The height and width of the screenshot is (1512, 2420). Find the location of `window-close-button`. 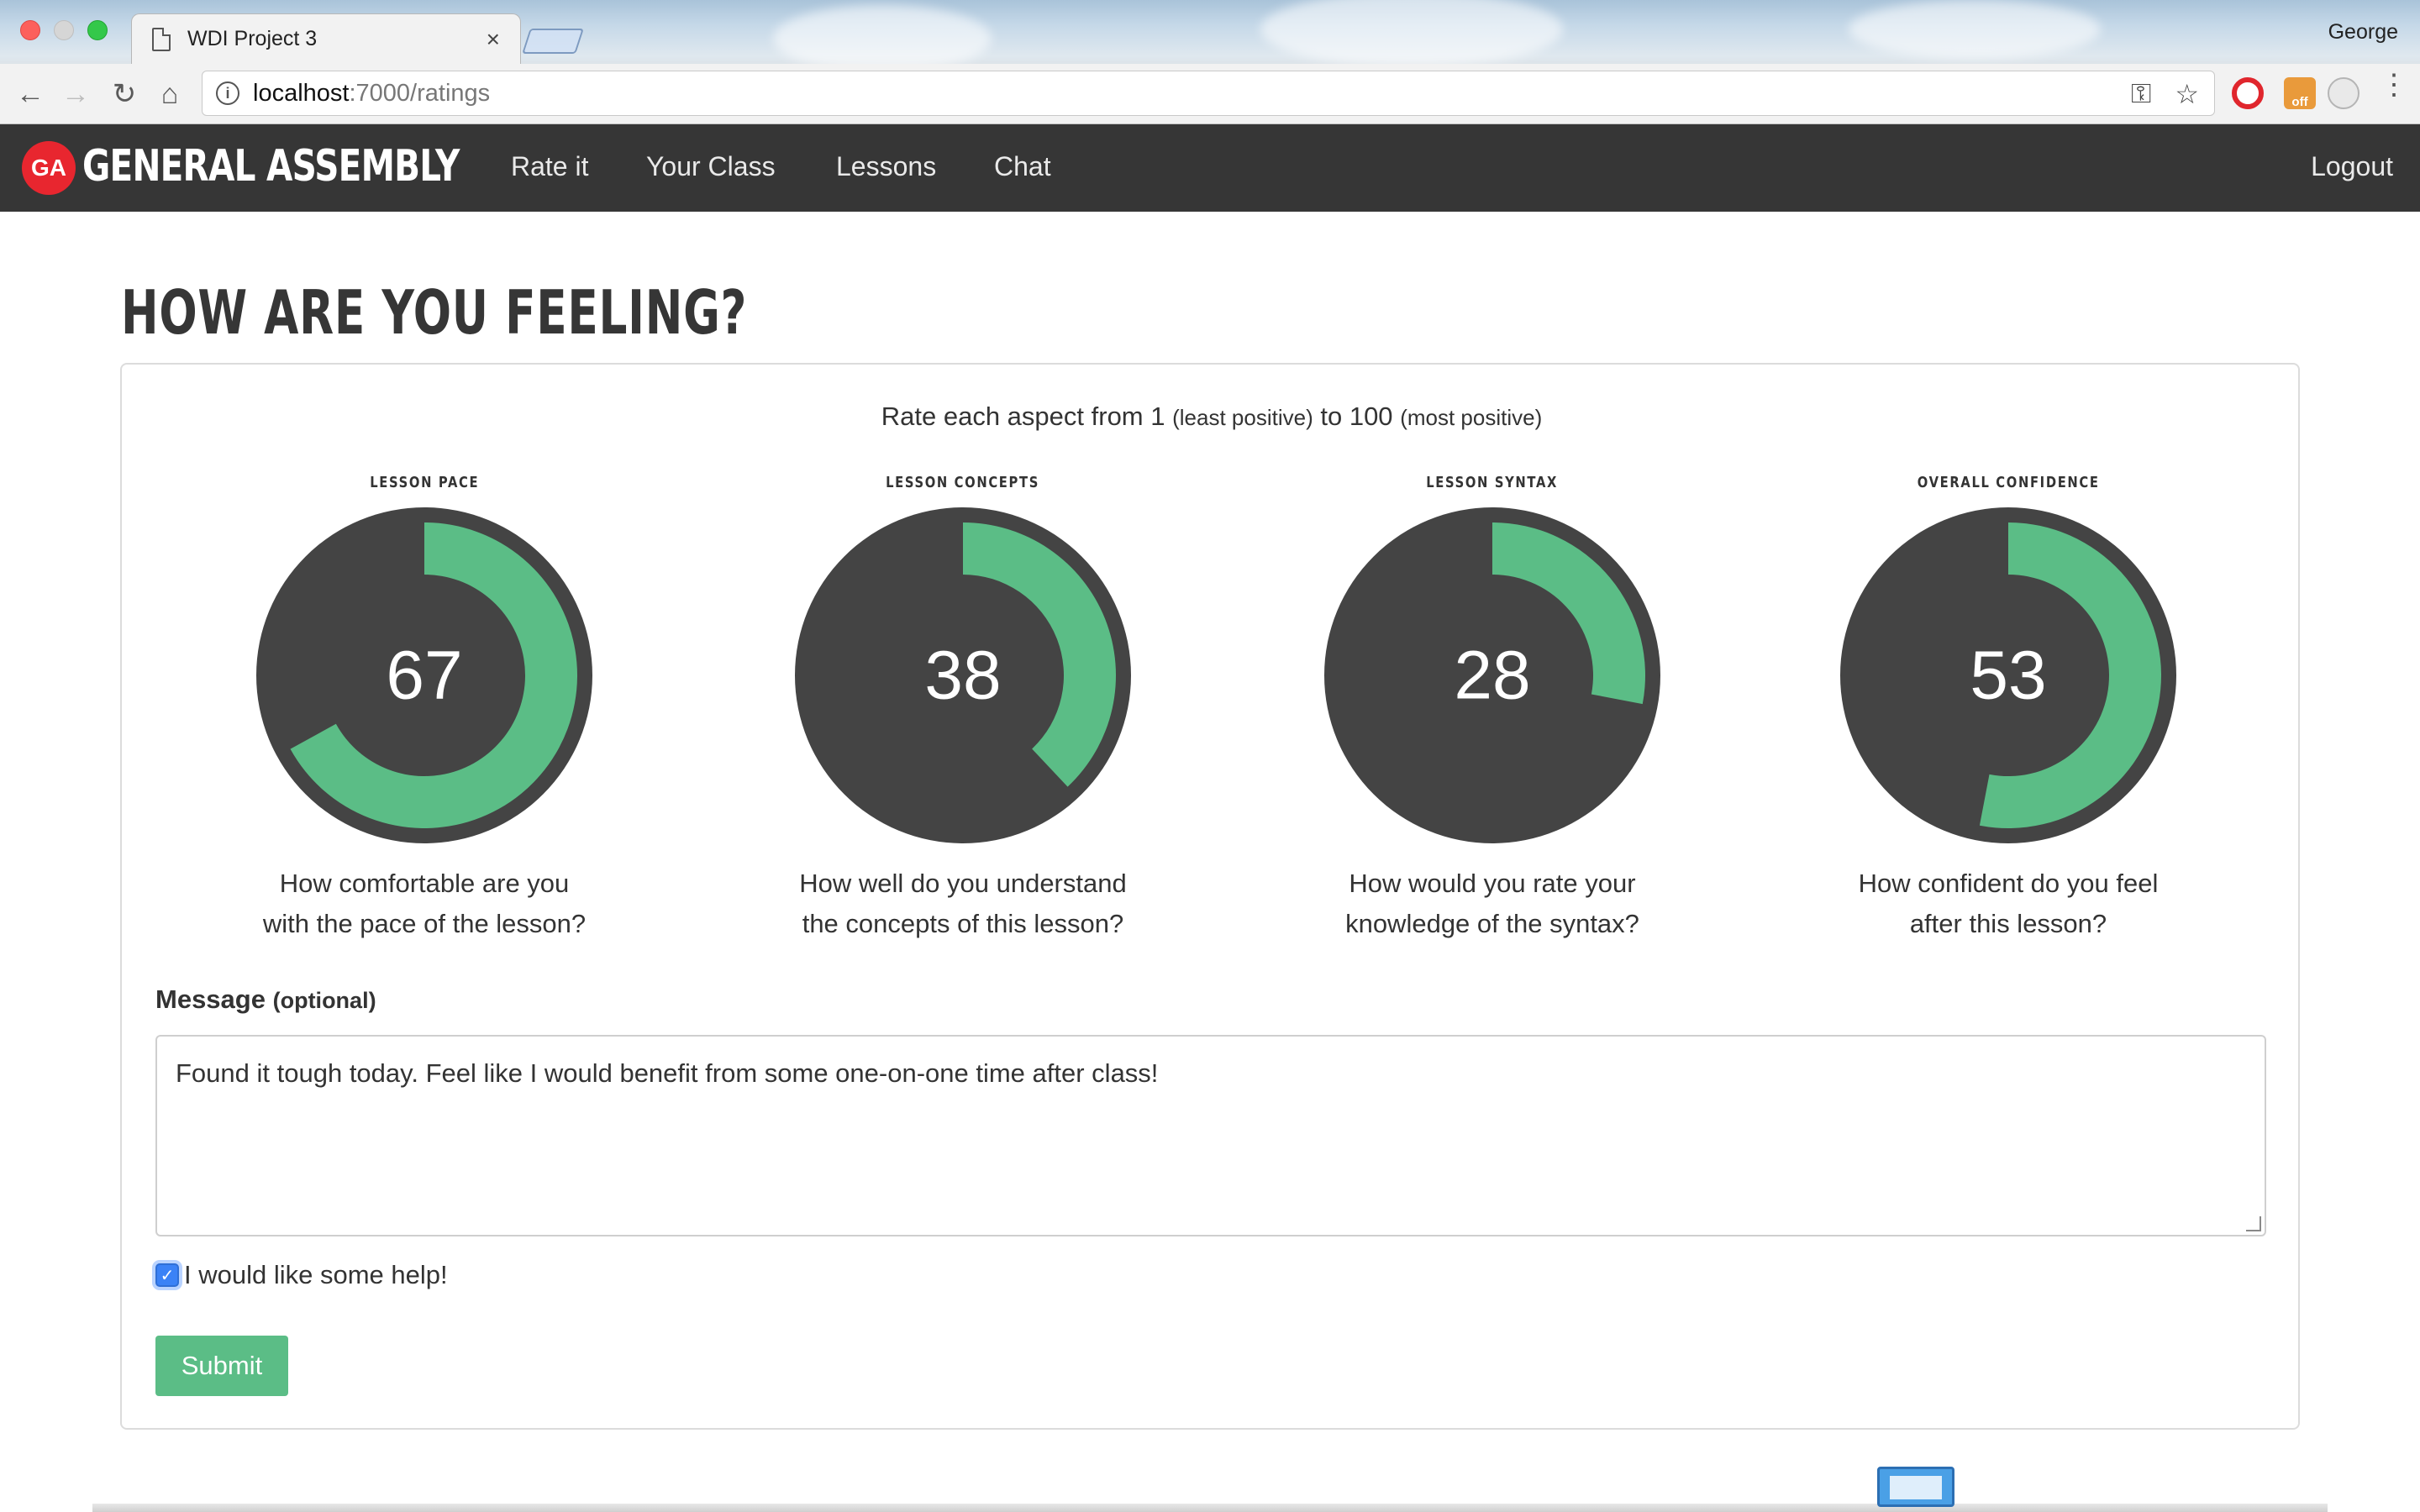

window-close-button is located at coordinates (30, 30).